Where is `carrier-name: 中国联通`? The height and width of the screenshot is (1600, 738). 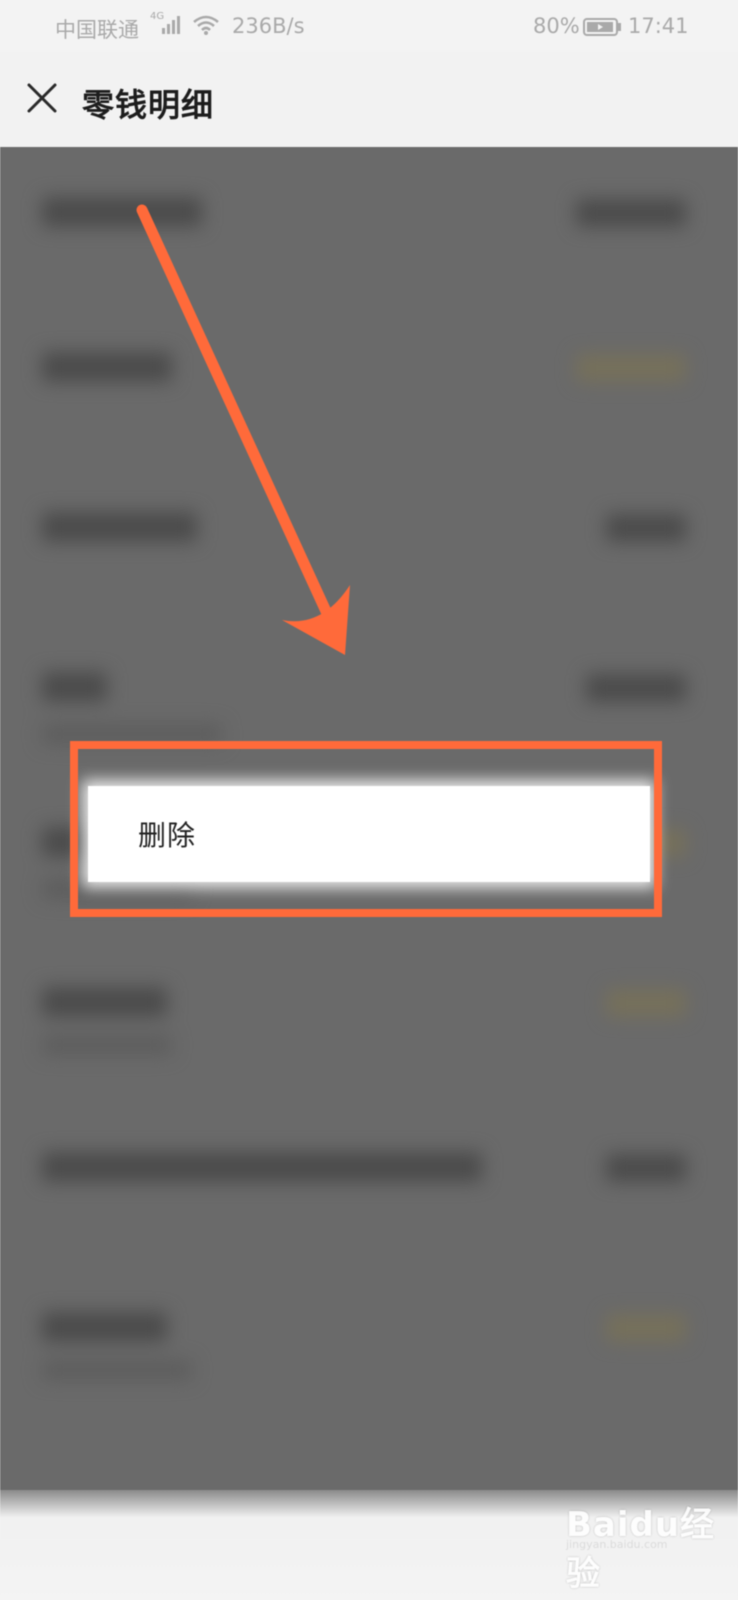
carrier-name: 中国联通 is located at coordinates (97, 30).